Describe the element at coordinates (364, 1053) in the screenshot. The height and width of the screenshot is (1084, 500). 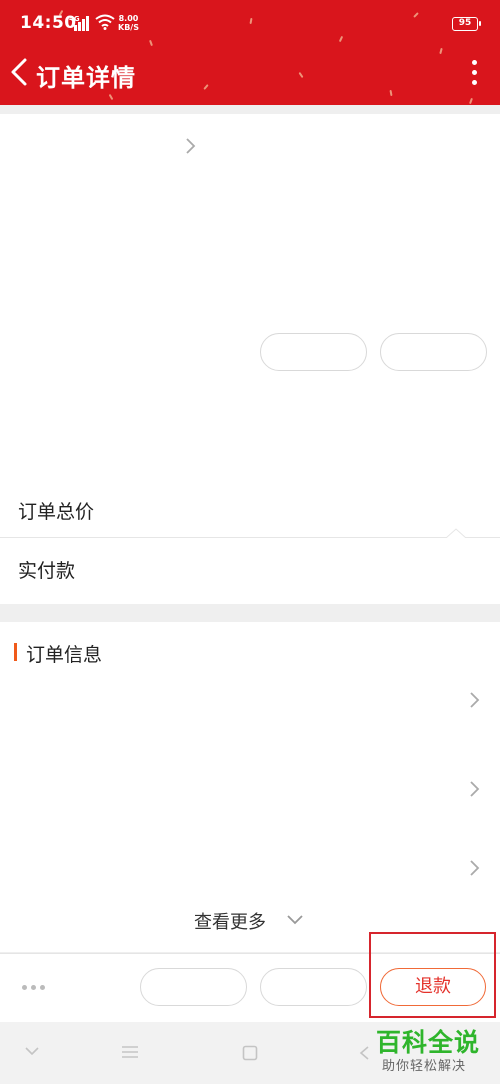
I see `nav-back-icon` at that location.